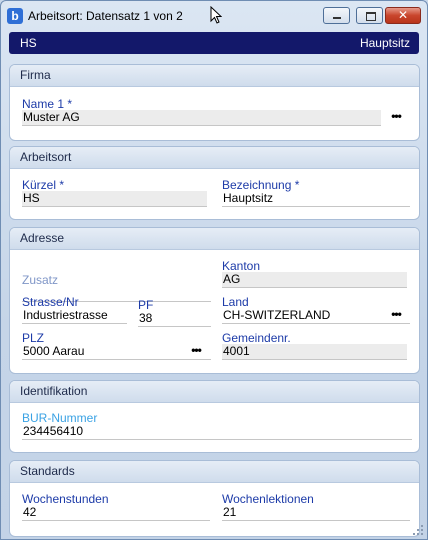 The image size is (428, 540). I want to click on wochenstunden-input: 42, so click(116, 513).